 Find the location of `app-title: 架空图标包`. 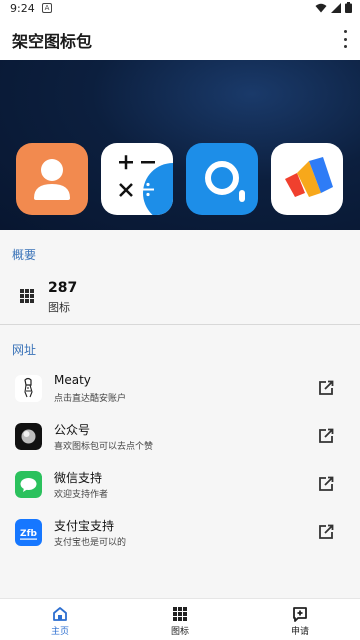

app-title: 架空图标包 is located at coordinates (52, 41).